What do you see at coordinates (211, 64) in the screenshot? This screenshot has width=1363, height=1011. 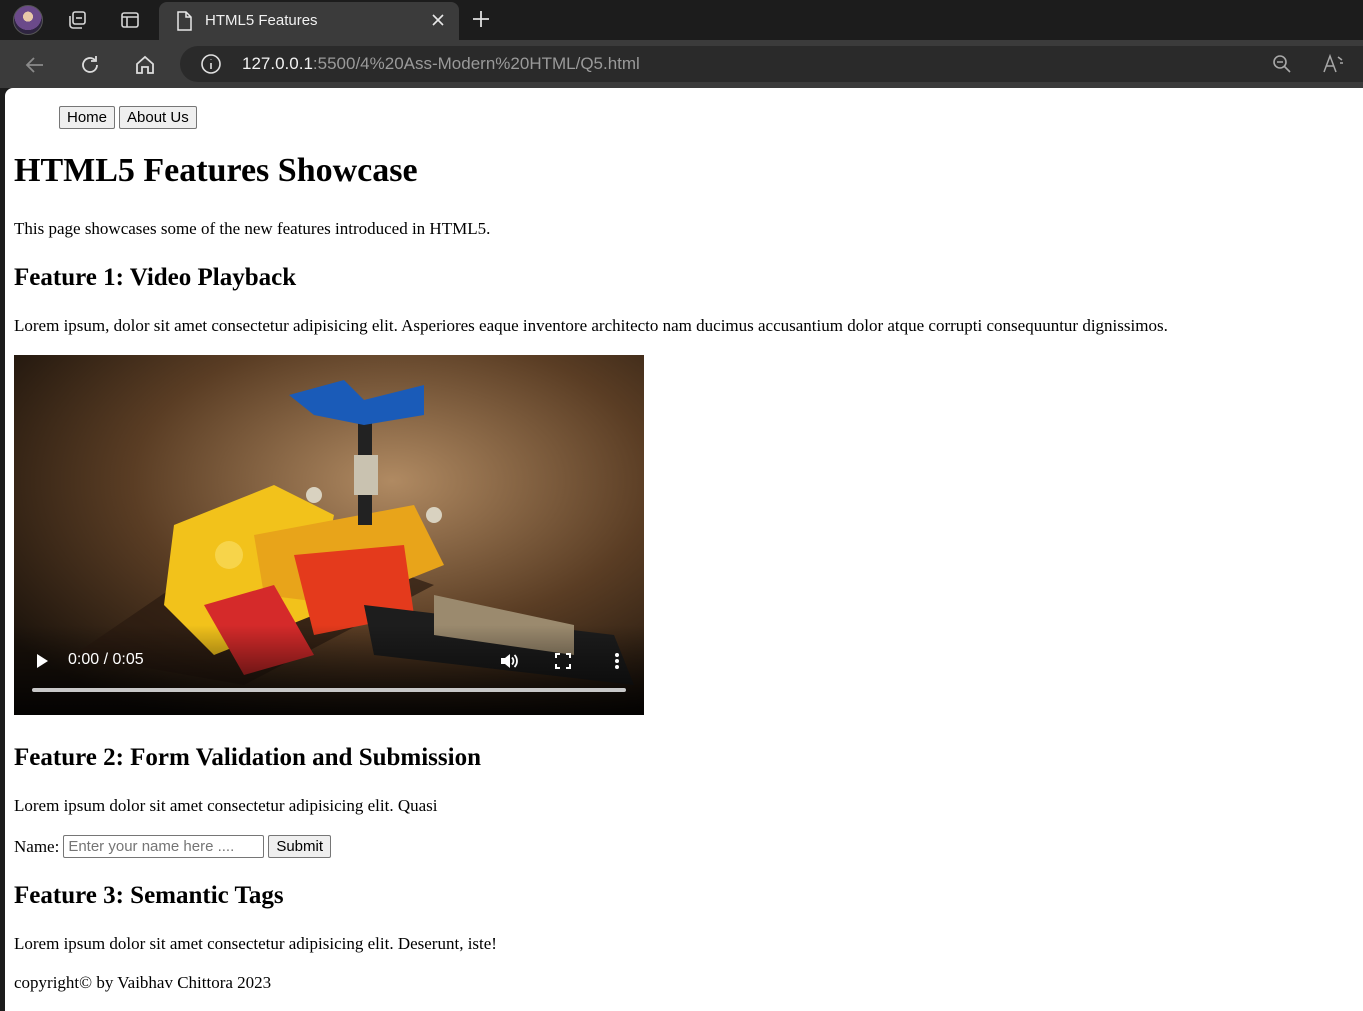 I see `site-info-icon` at bounding box center [211, 64].